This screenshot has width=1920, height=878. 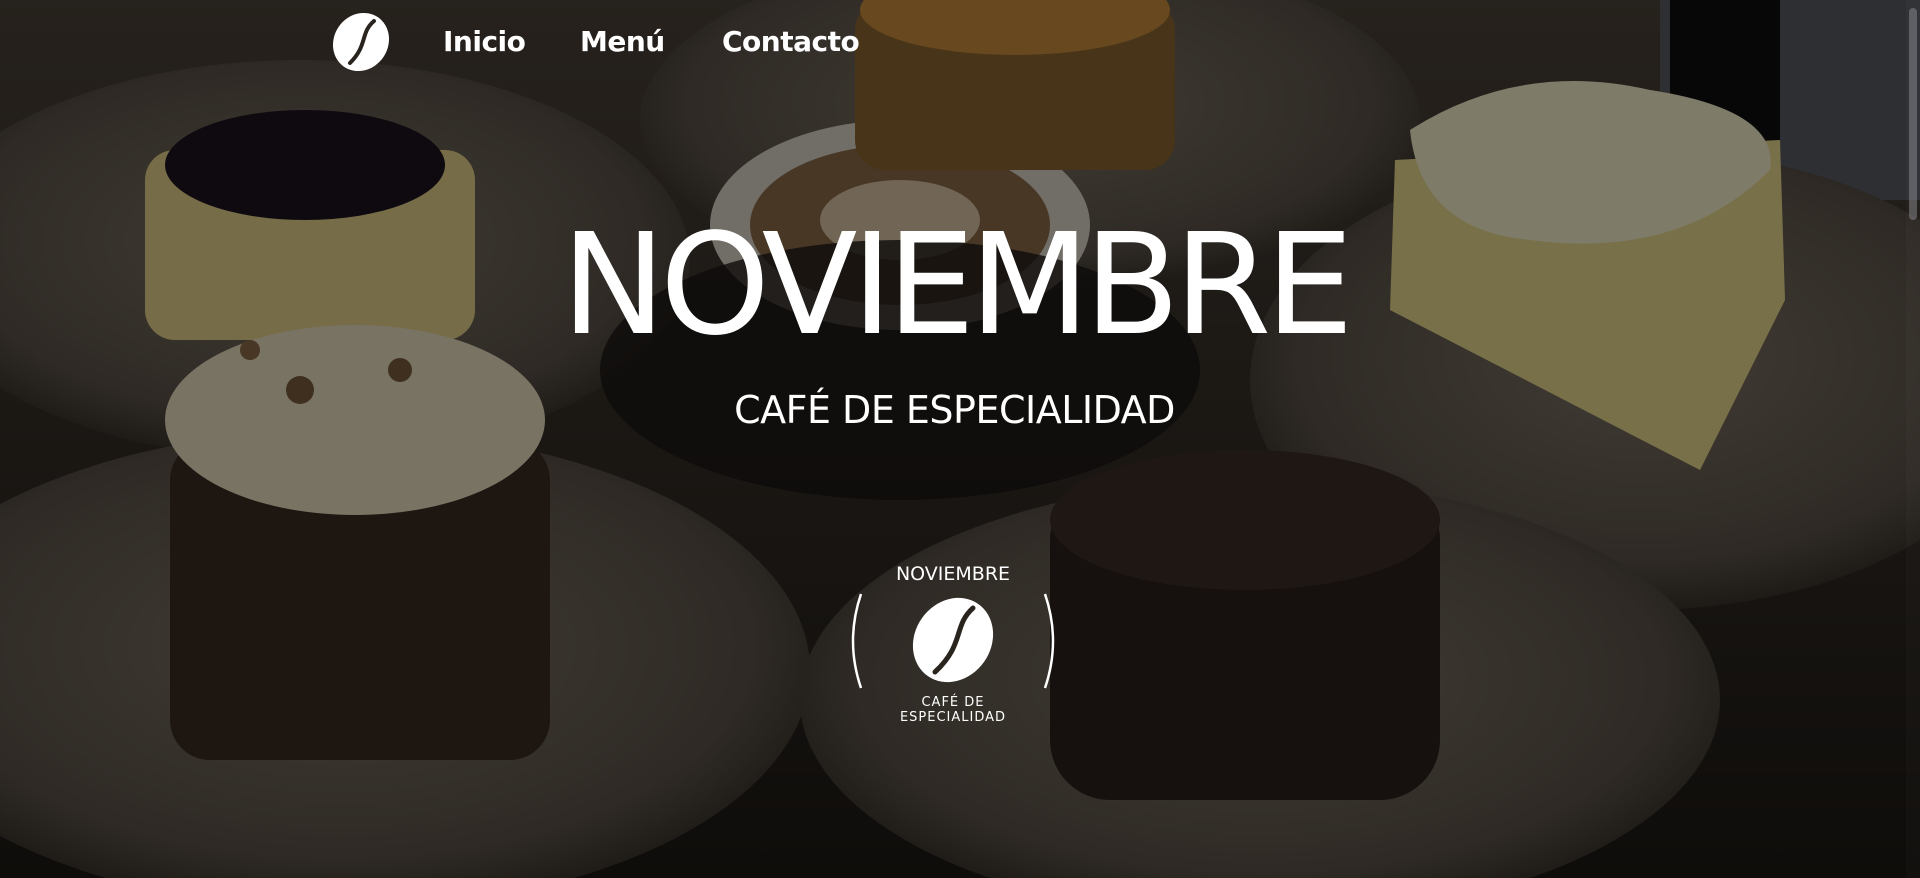 I want to click on nav-link-contacto: Contacto, so click(x=791, y=42).